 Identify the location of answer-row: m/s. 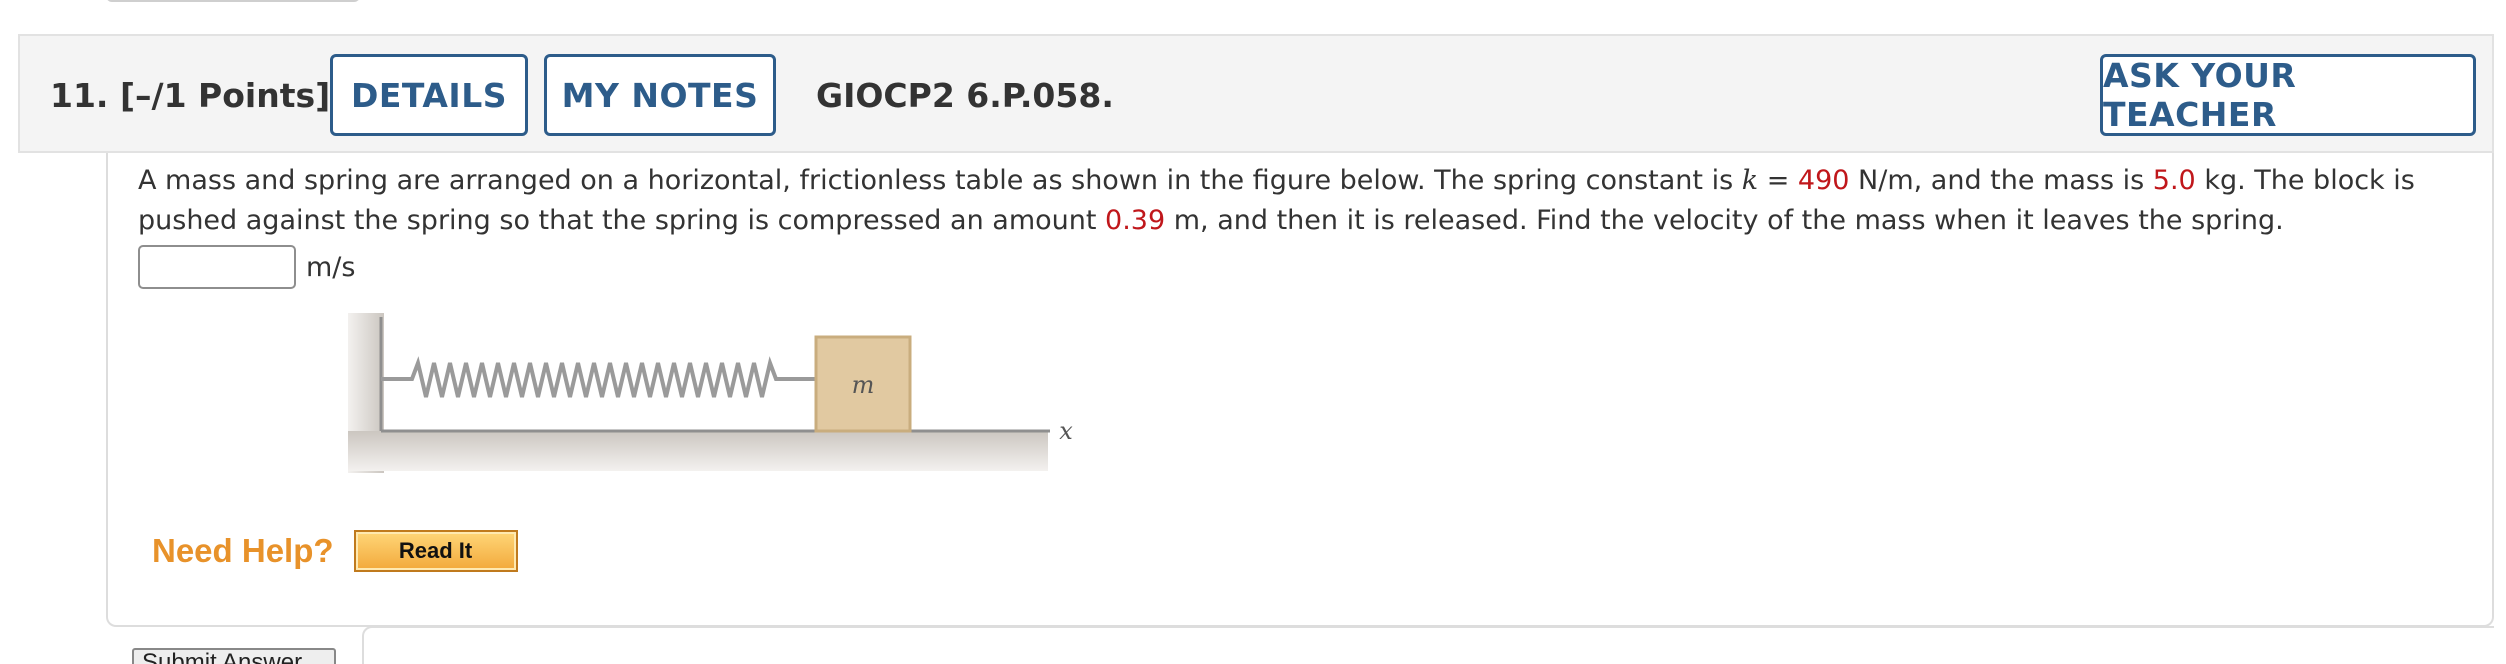
(246, 267).